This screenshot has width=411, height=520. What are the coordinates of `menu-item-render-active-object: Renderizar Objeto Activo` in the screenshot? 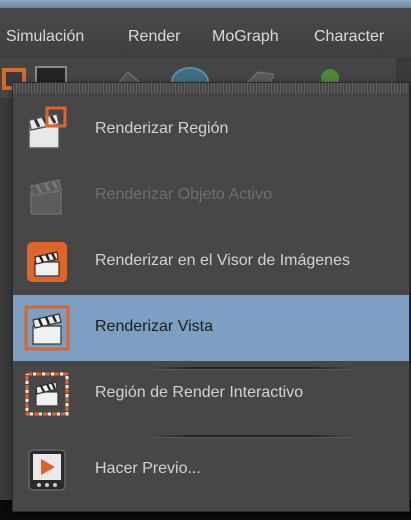 It's located at (211, 196).